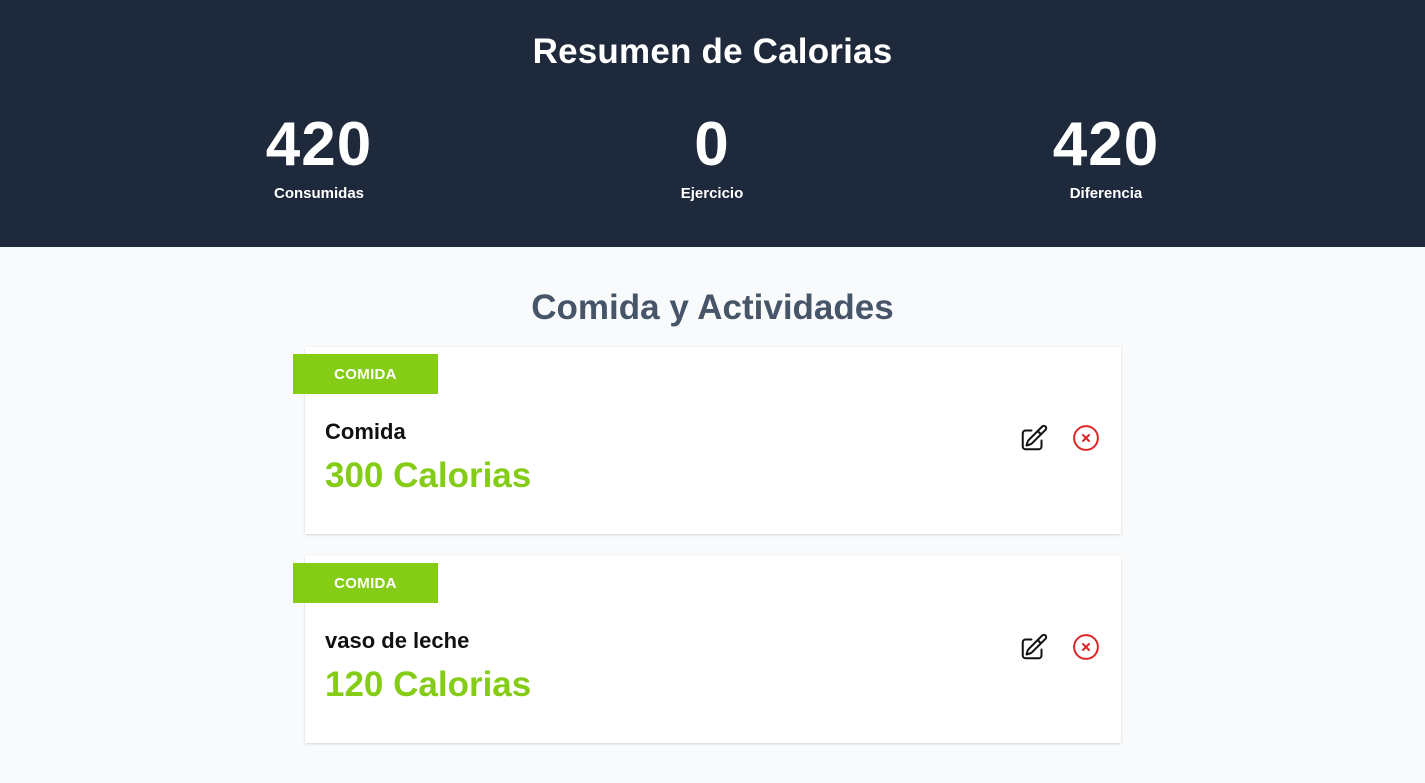  What do you see at coordinates (365, 431) in the screenshot?
I see `activity-name: Comida` at bounding box center [365, 431].